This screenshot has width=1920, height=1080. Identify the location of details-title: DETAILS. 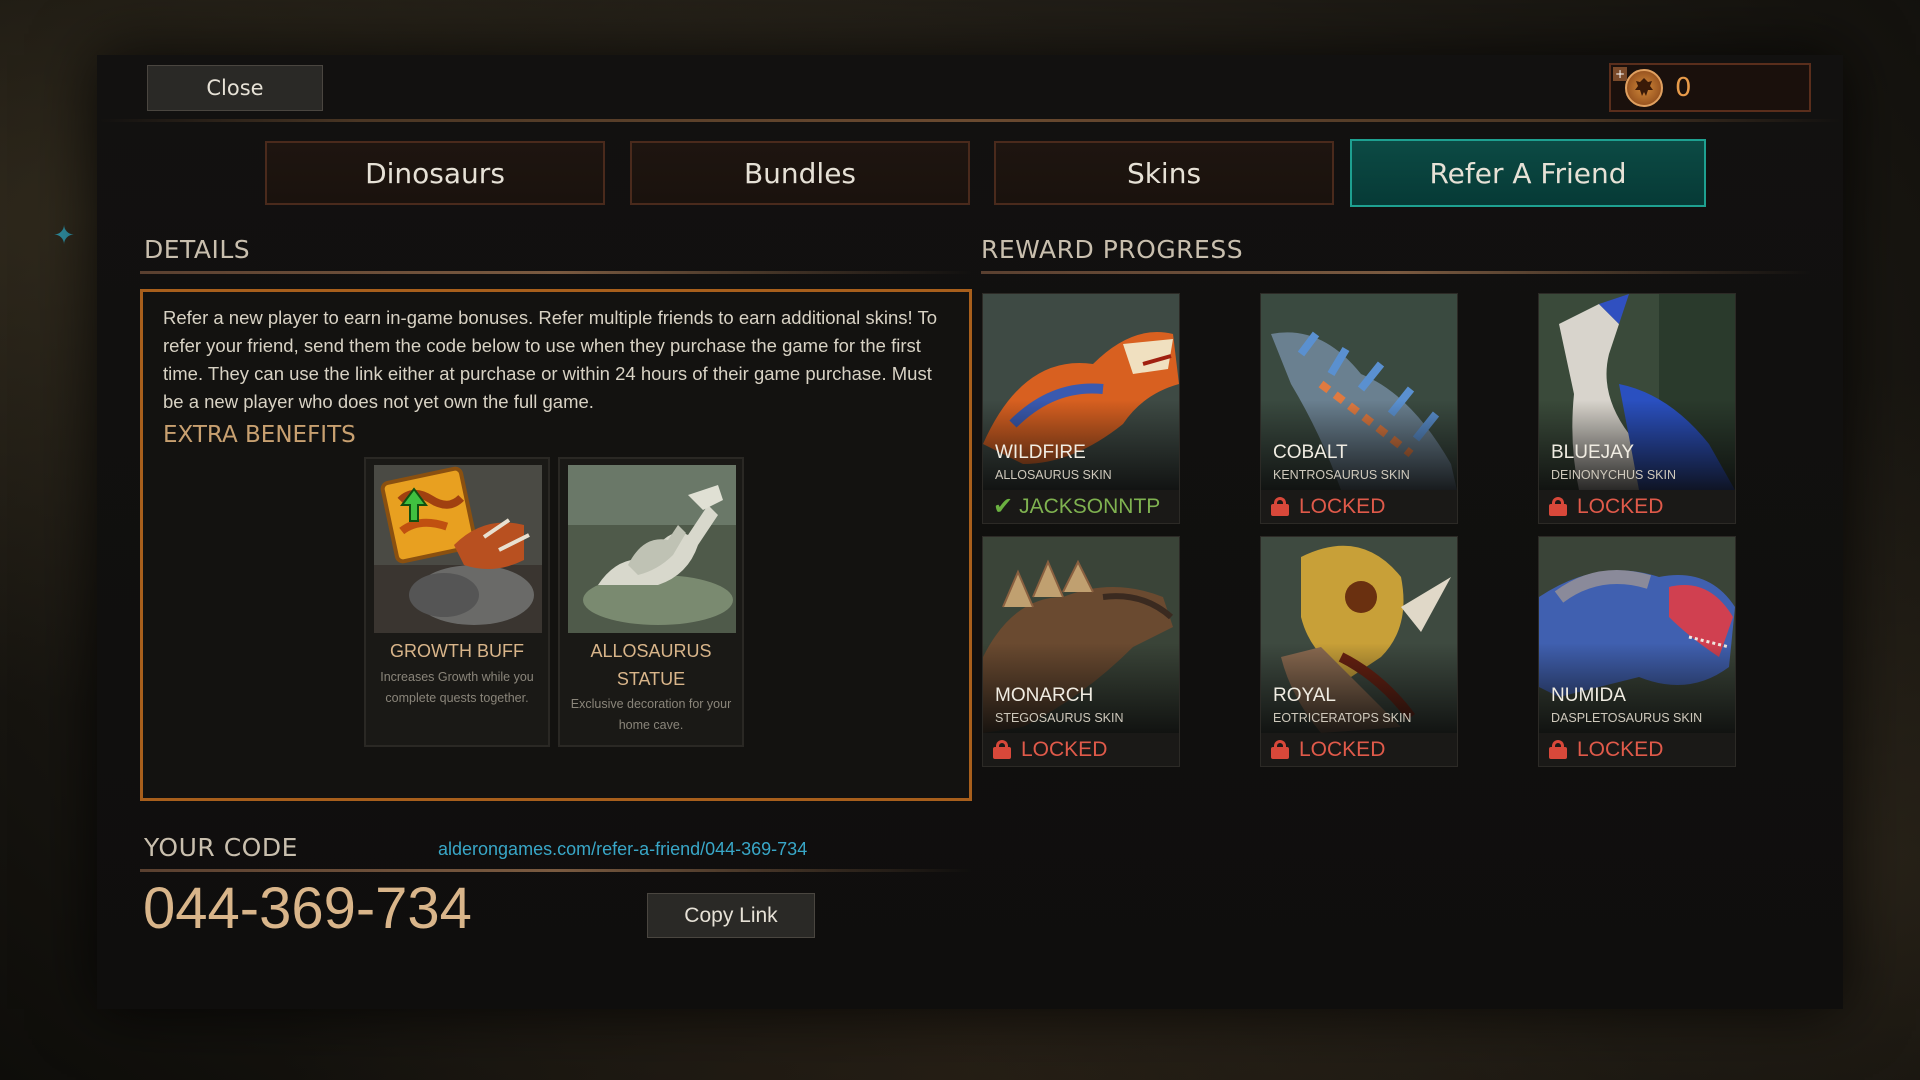
(197, 249).